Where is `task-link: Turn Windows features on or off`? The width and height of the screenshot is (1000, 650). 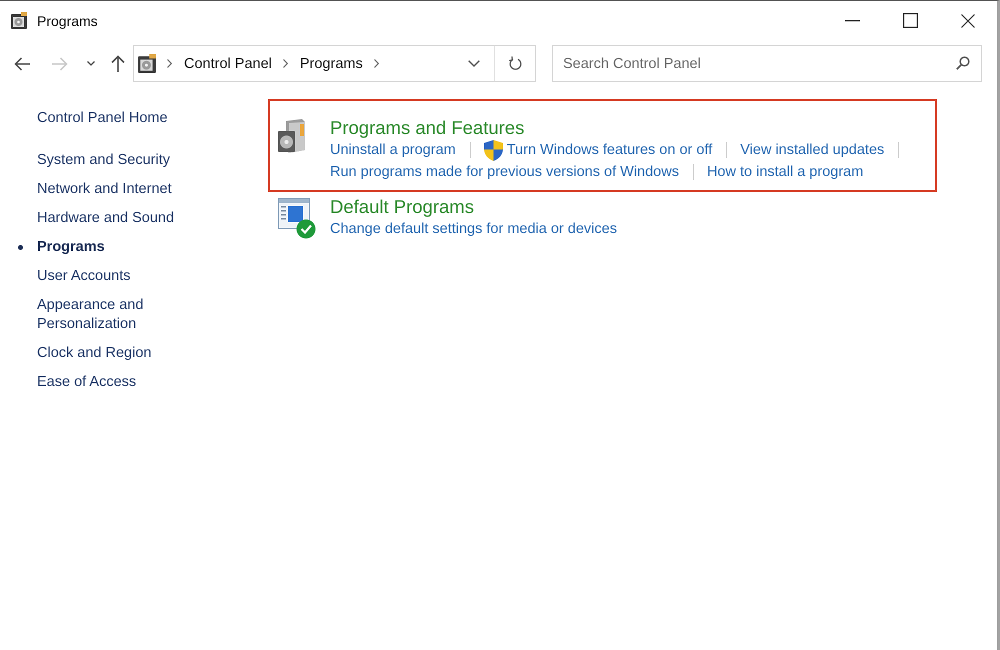 task-link: Turn Windows features on or off is located at coordinates (598, 150).